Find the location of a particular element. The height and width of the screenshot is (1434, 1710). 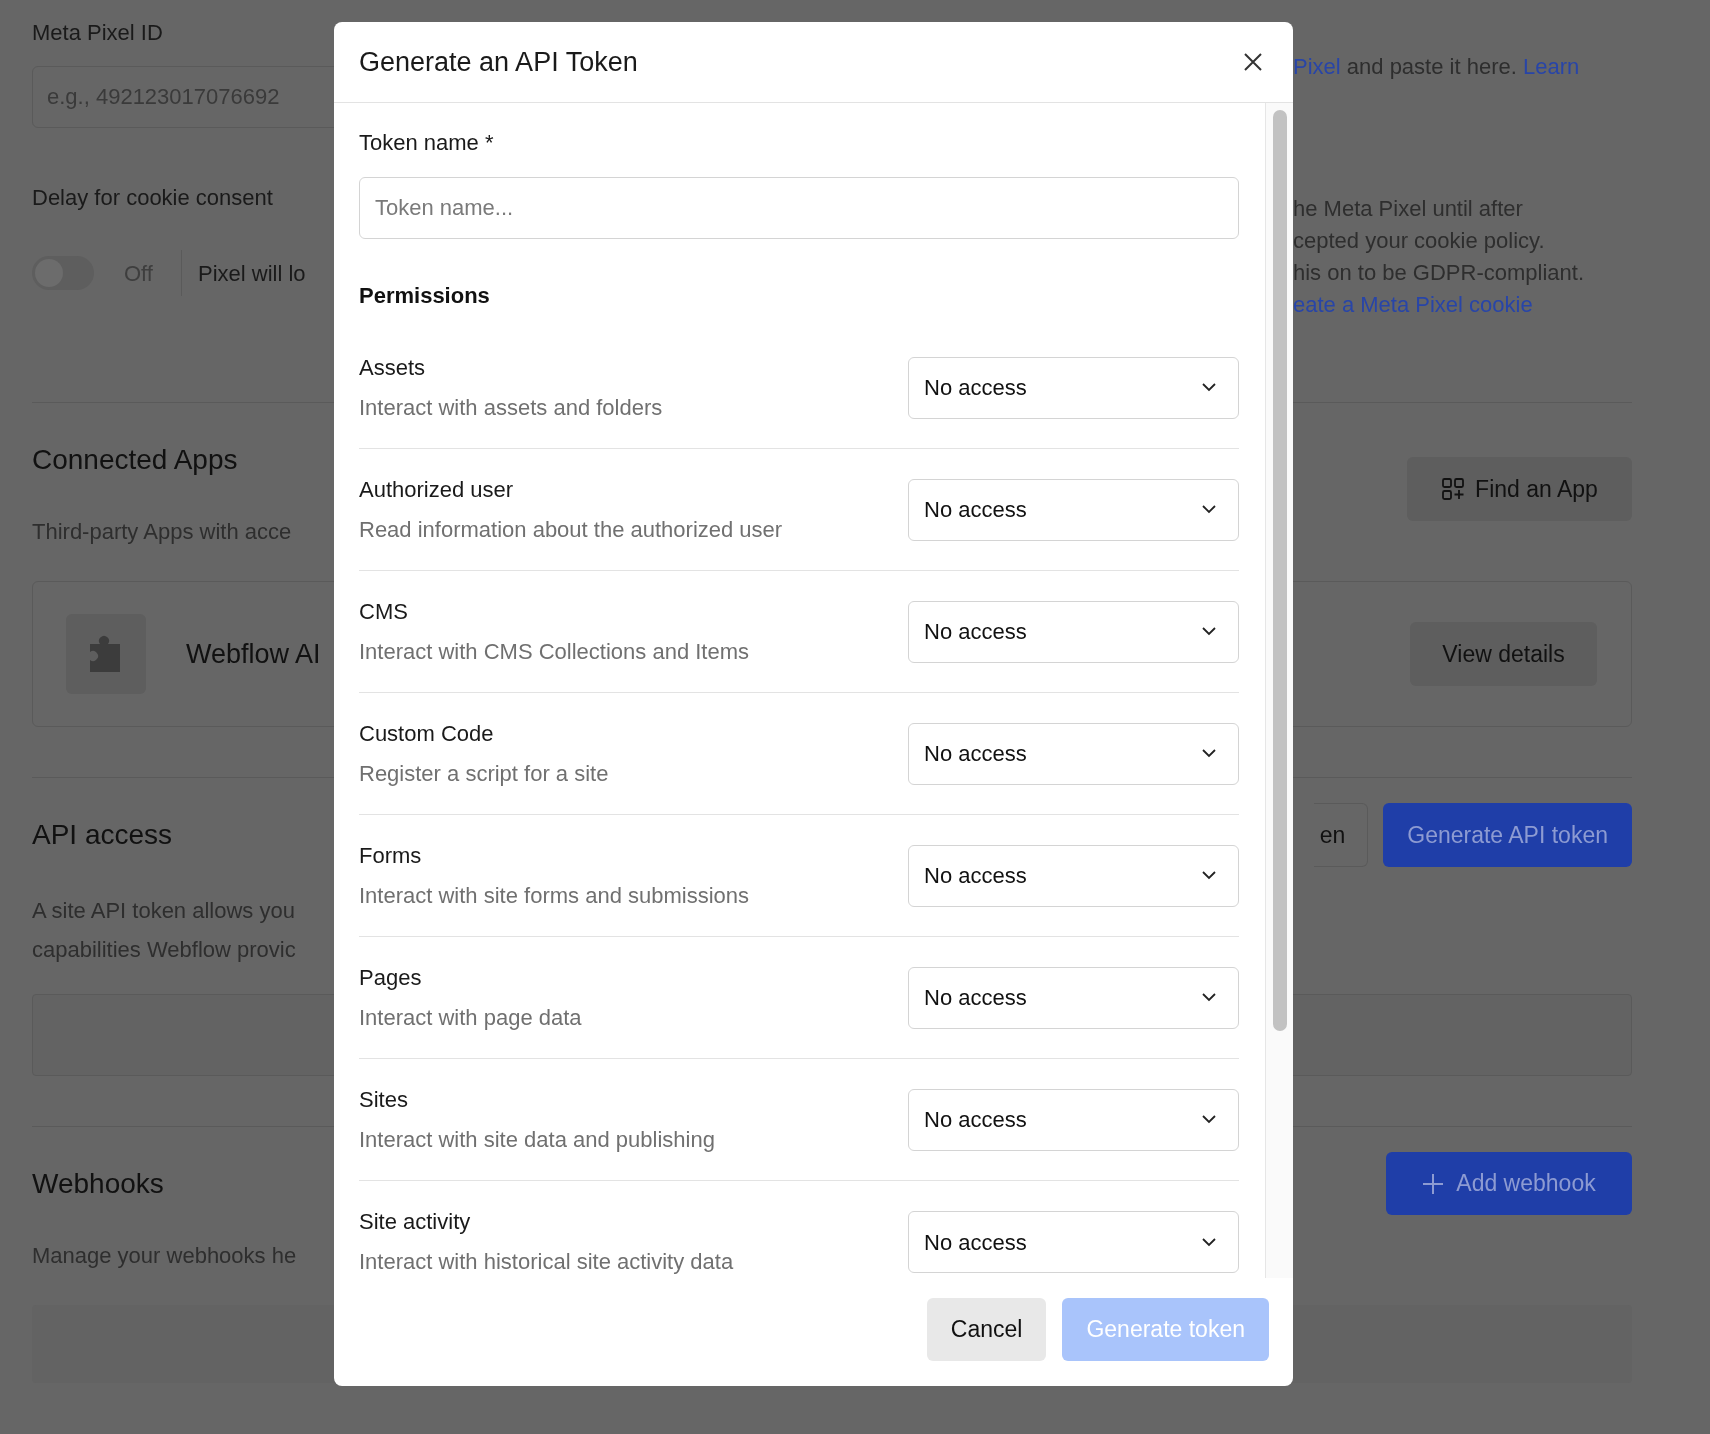

close-icon is located at coordinates (1253, 62).